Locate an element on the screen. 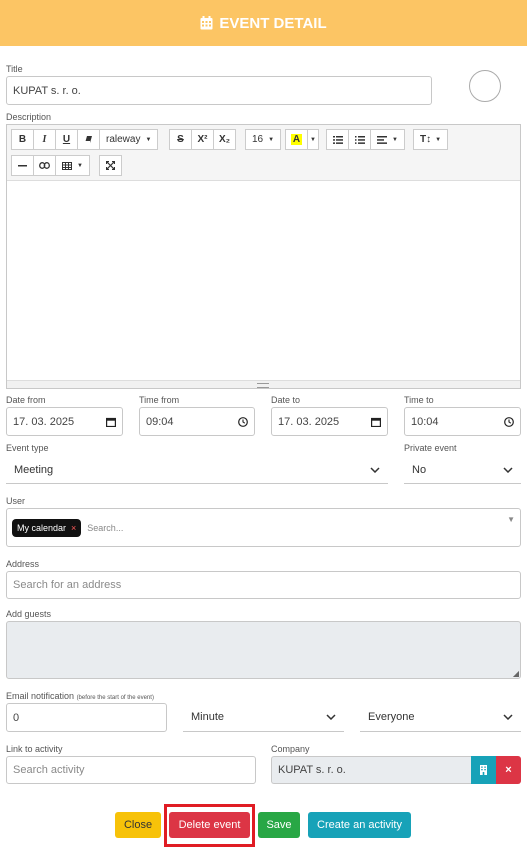  line-height-icon: T↕ is located at coordinates (426, 139).